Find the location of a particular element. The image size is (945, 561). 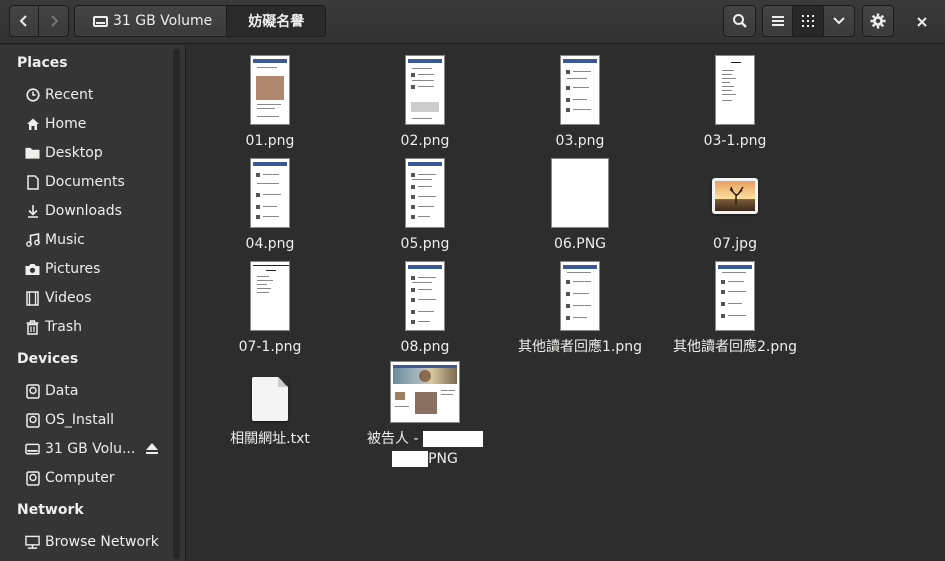

grid-view-button is located at coordinates (808, 21).